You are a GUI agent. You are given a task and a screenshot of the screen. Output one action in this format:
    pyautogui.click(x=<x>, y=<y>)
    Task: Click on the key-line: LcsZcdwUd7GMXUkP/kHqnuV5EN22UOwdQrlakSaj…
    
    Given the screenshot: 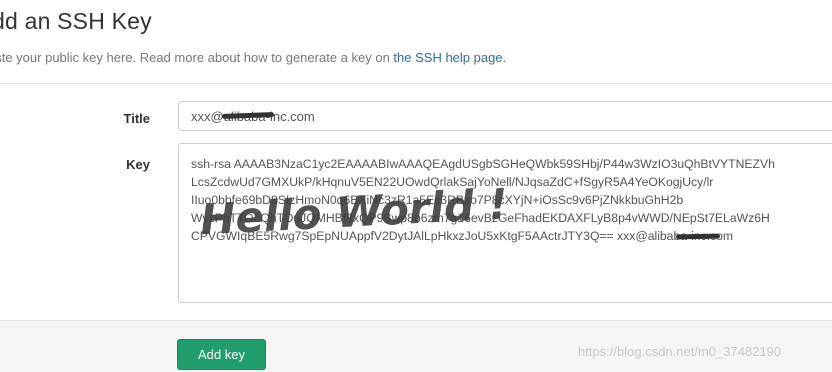 What is the action you would take?
    pyautogui.click(x=452, y=182)
    